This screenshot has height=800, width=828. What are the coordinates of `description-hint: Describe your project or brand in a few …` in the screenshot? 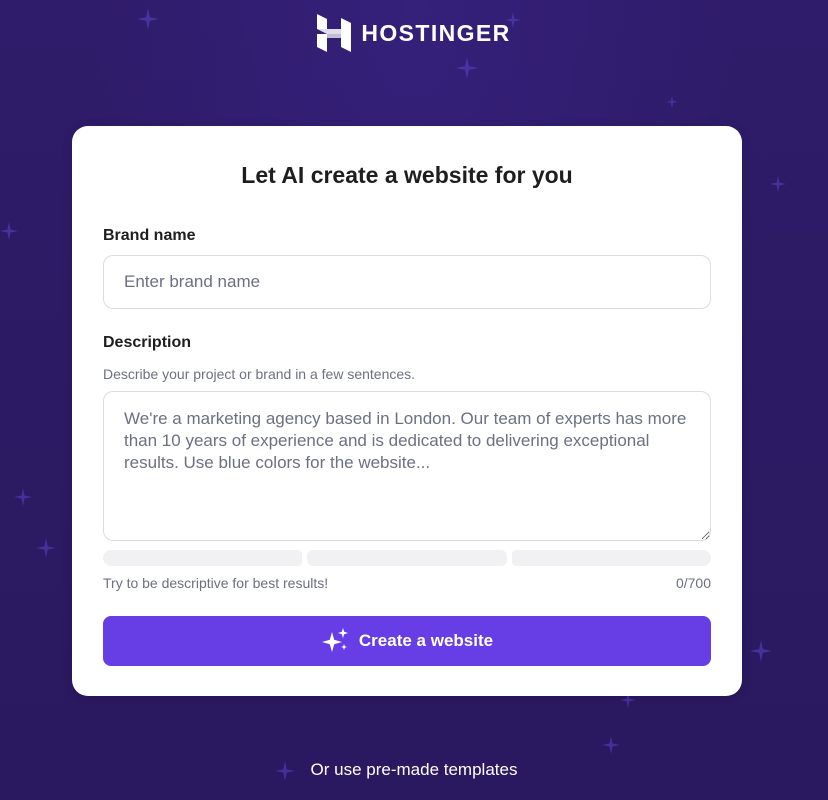 It's located at (259, 374).